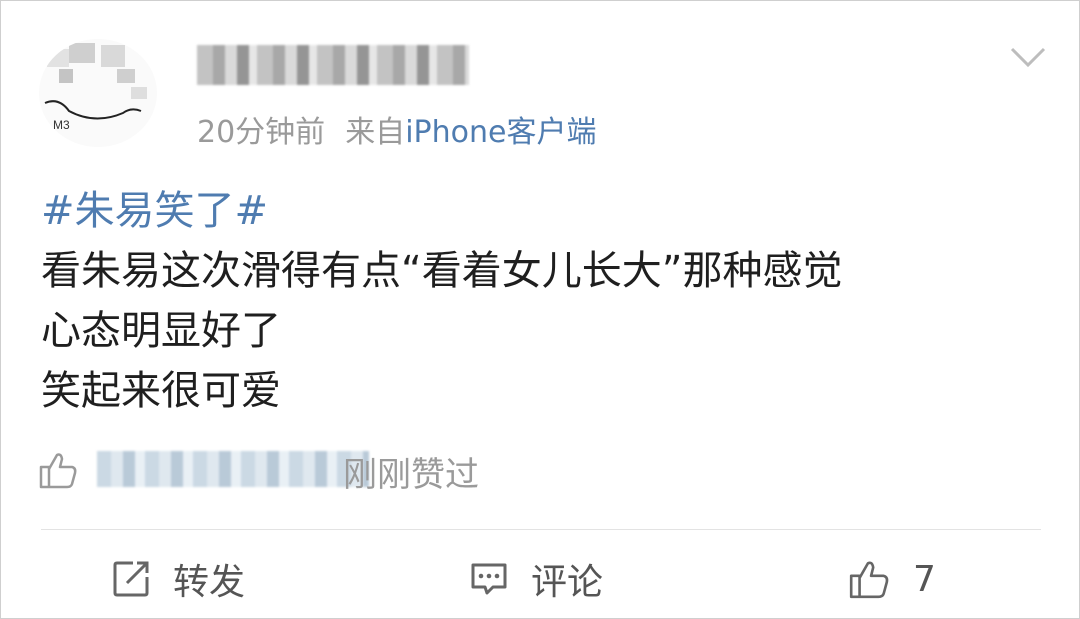  I want to click on svg-text: M3, so click(61, 125).